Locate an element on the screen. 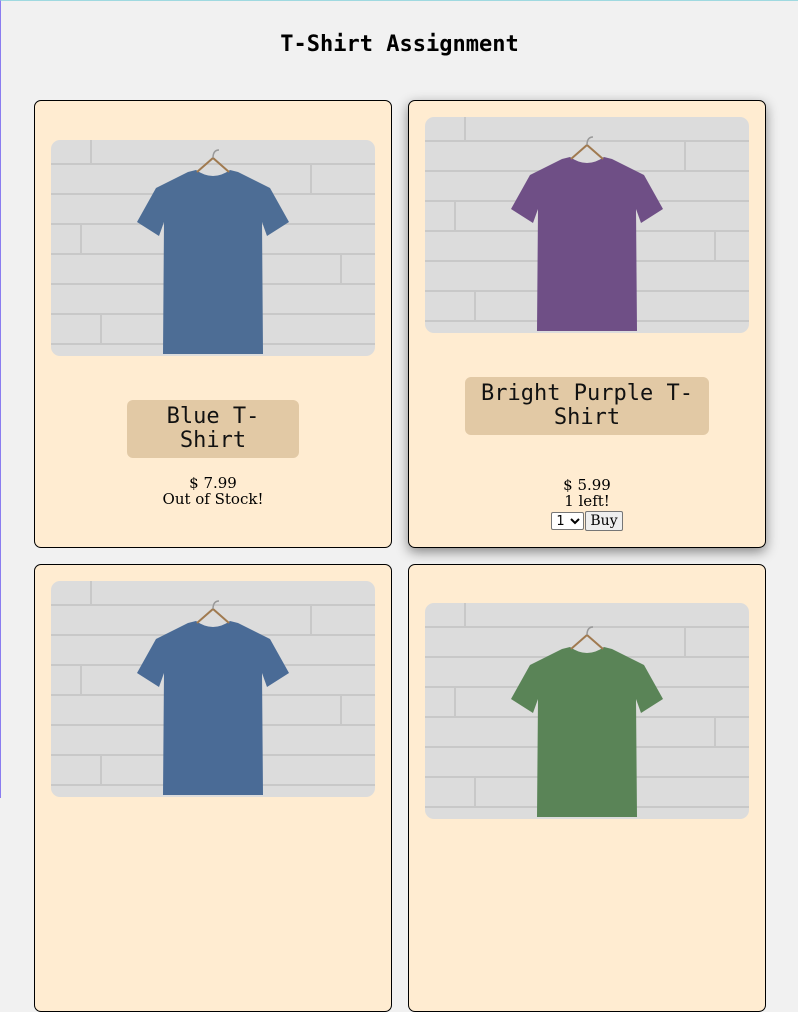  page-title: T-Shirt Assignment is located at coordinates (399, 44).